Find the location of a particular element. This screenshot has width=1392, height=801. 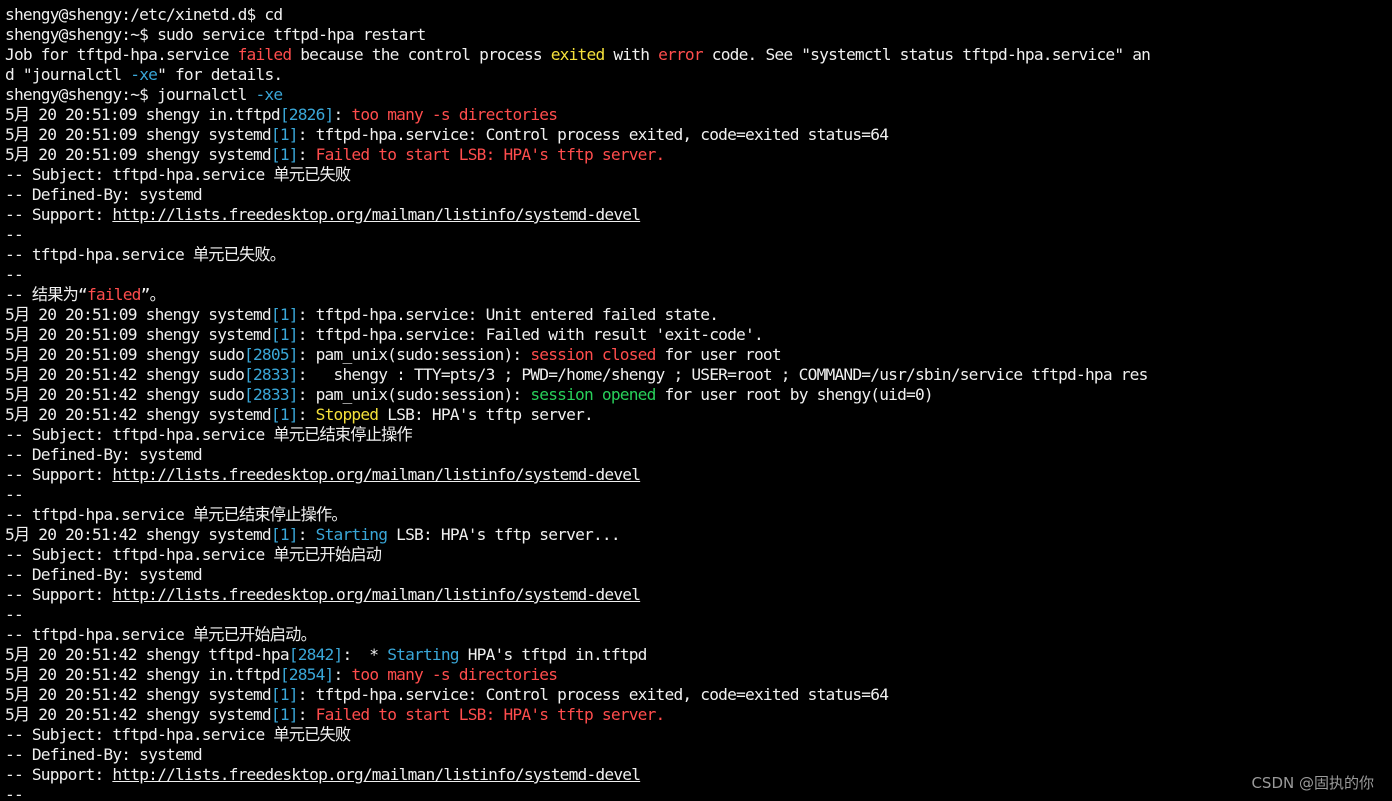

terminal-text-segment: 5月 20 20:51:42 shengy tftpd-hpa is located at coordinates (147, 654).